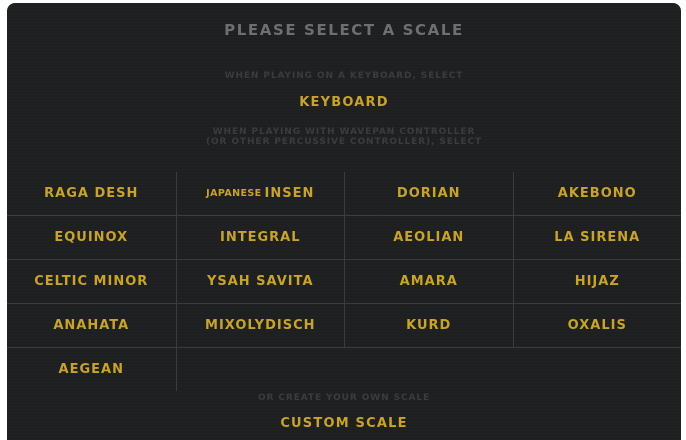 The image size is (686, 440). Describe the element at coordinates (91, 281) in the screenshot. I see `scale-celtic-minor: CELTIC MINOR` at that location.